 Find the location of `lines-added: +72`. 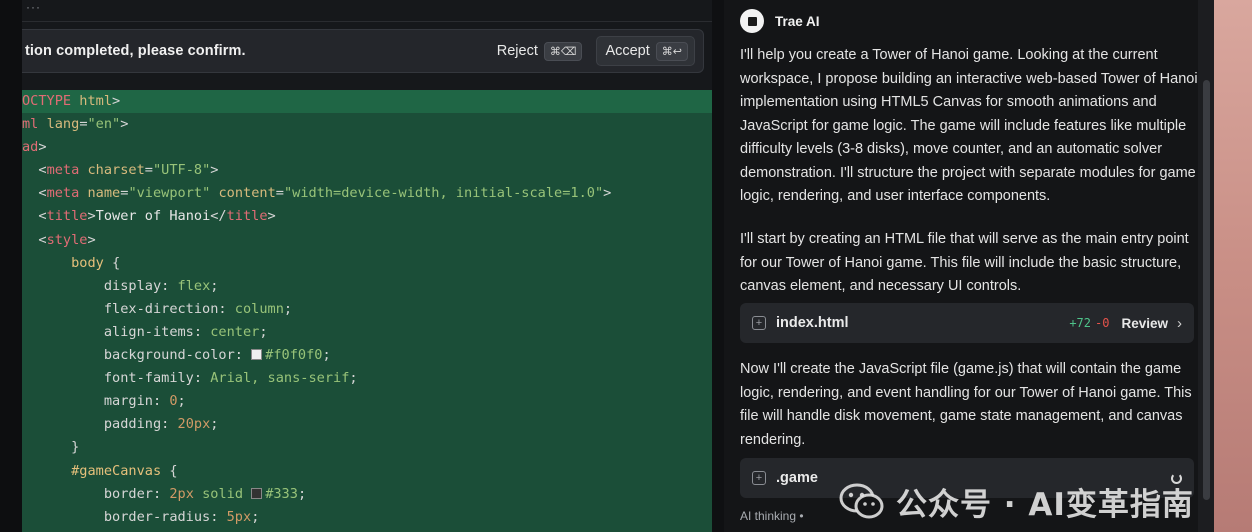

lines-added: +72 is located at coordinates (1080, 323).